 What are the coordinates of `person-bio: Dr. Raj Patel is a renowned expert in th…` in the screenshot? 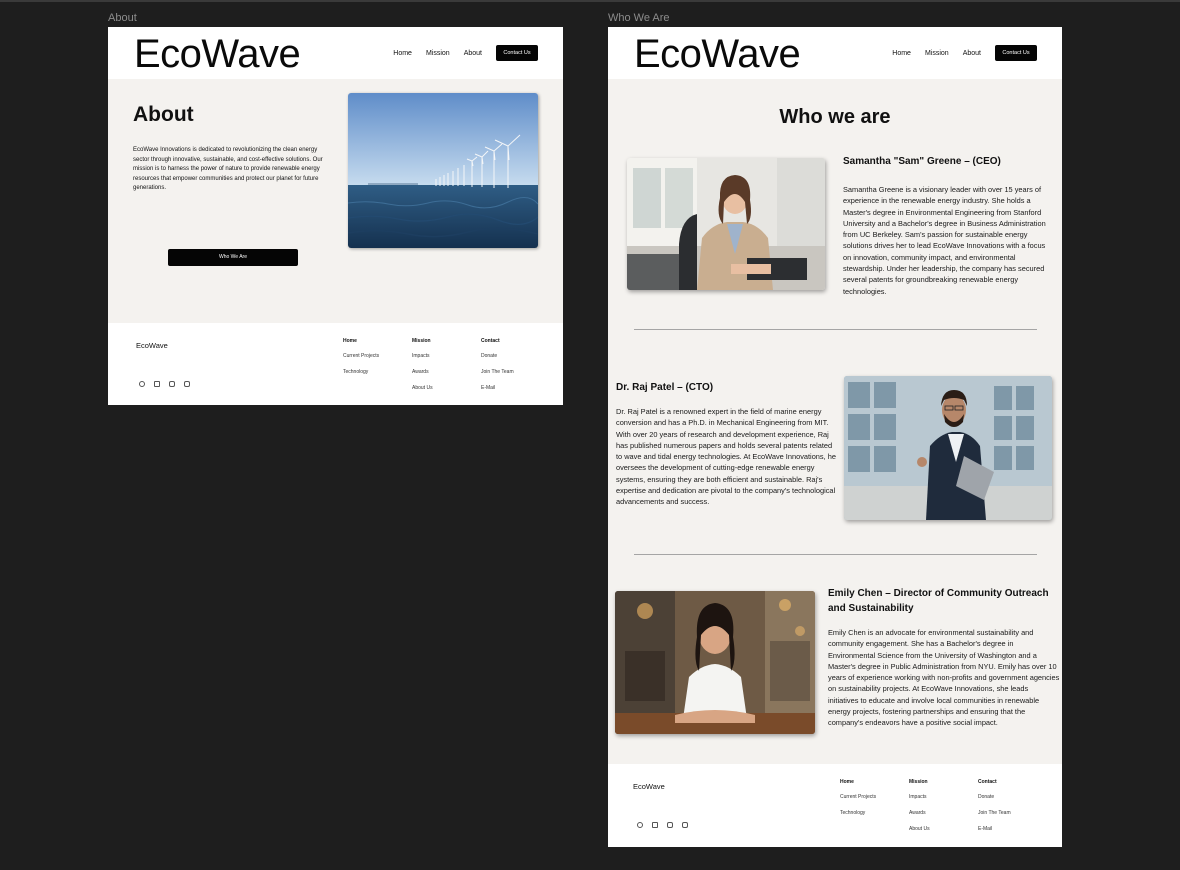 It's located at (726, 457).